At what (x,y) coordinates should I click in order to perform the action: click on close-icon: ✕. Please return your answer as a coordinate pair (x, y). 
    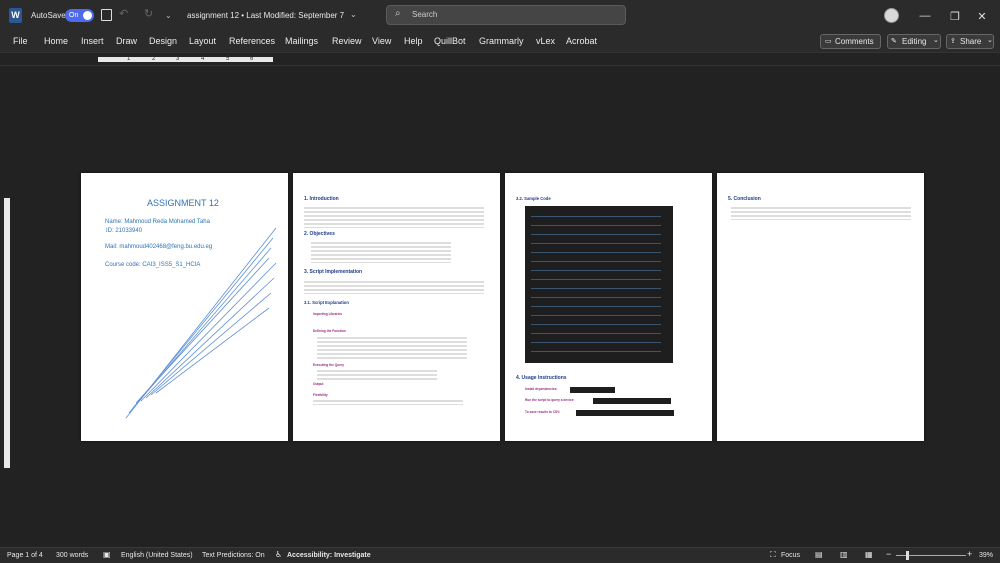
    Looking at the image, I should click on (981, 16).